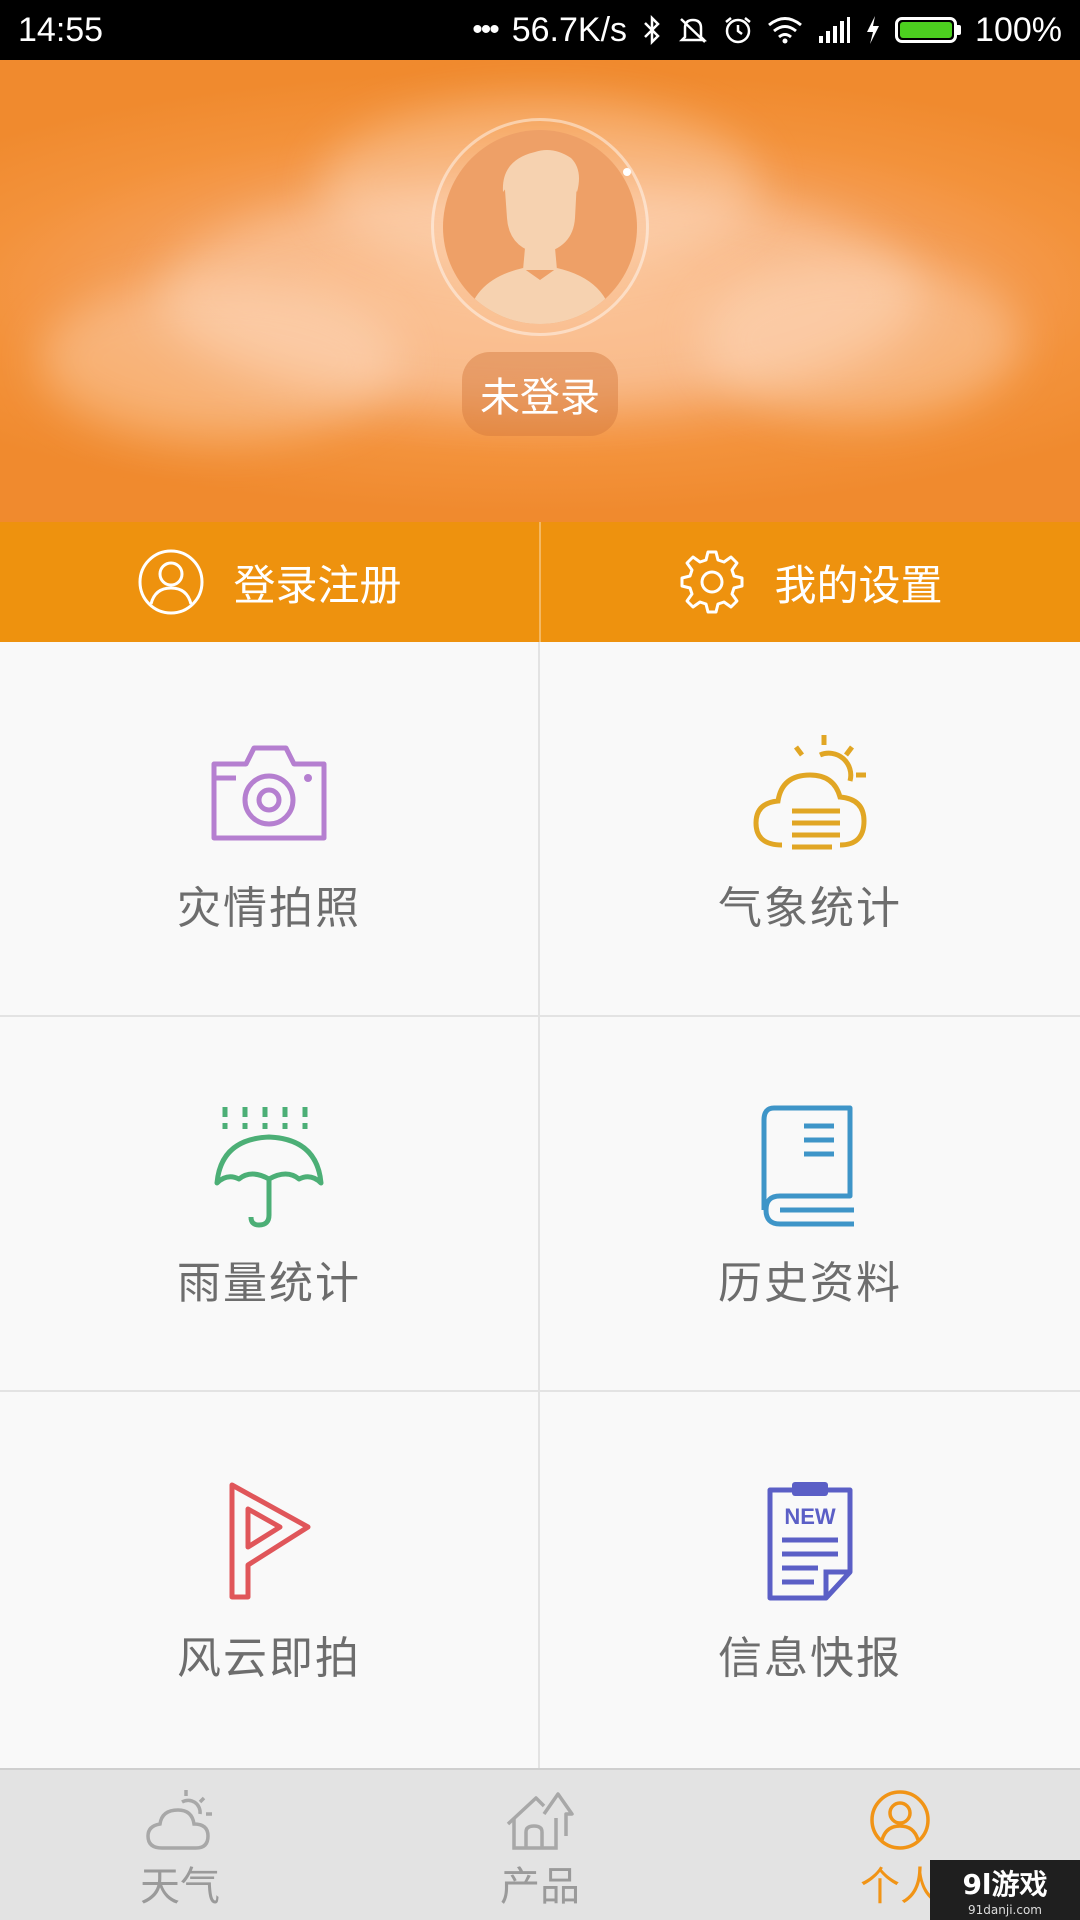 The width and height of the screenshot is (1080, 1920). I want to click on avatar, so click(540, 227).